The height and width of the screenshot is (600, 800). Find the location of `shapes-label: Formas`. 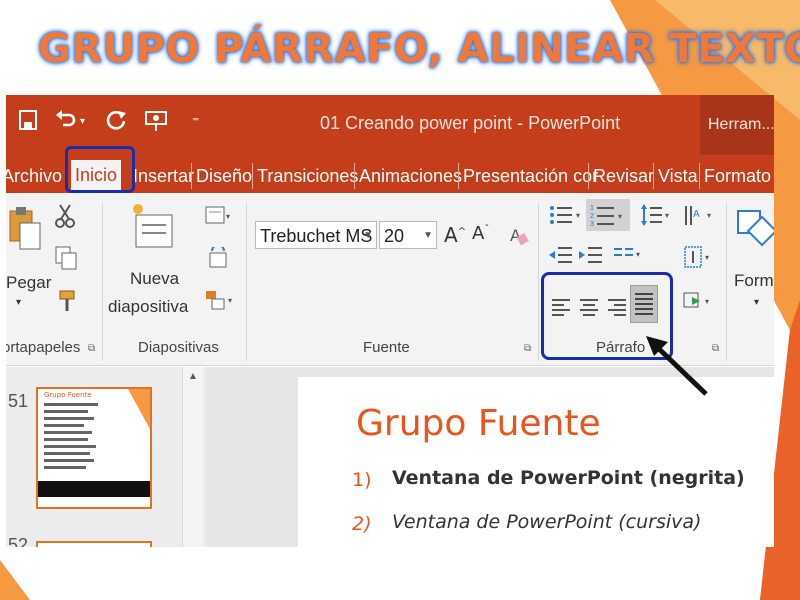

shapes-label: Formas is located at coordinates (754, 281).